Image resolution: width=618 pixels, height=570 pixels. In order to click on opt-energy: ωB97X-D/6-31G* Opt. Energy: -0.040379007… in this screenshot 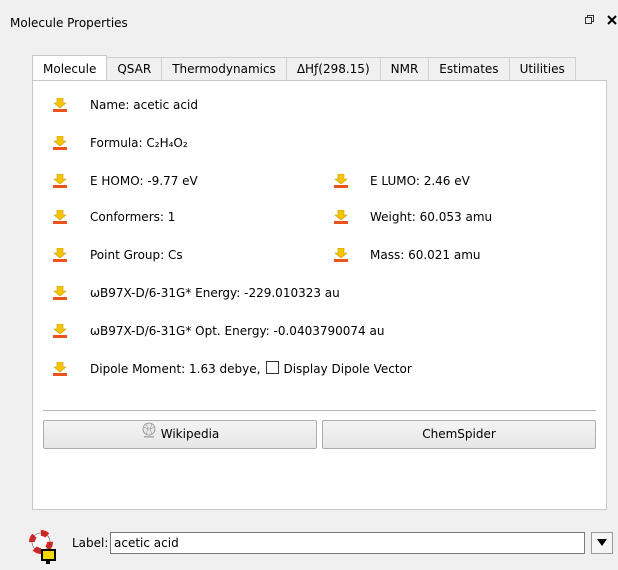, I will do `click(237, 331)`.